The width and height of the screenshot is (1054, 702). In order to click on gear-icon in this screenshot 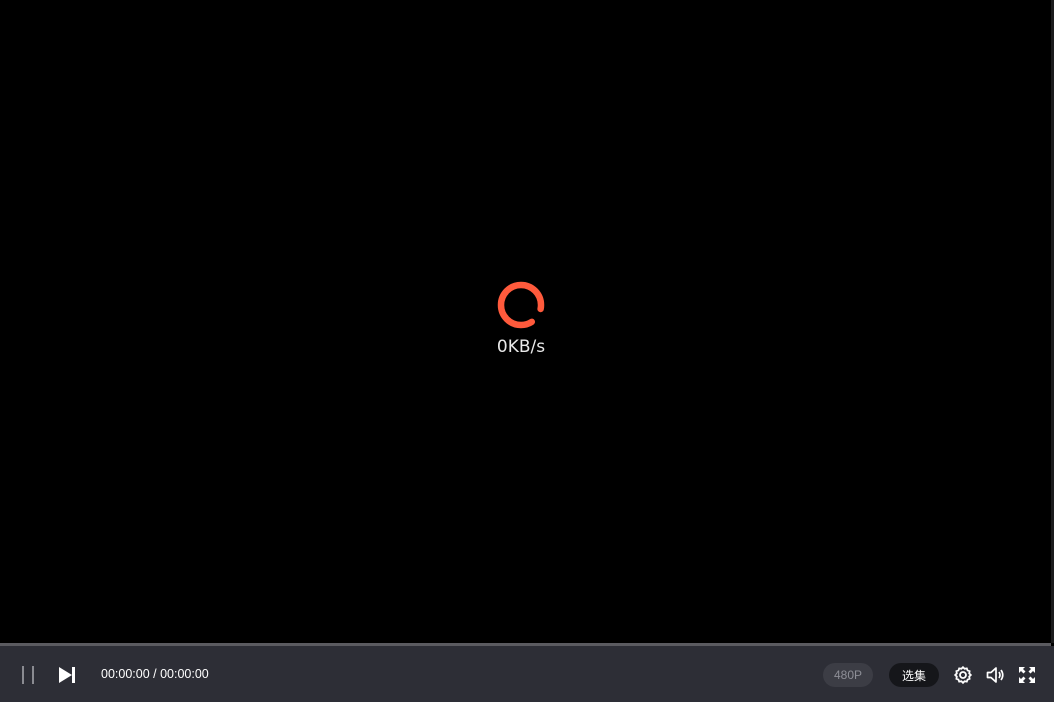, I will do `click(963, 675)`.